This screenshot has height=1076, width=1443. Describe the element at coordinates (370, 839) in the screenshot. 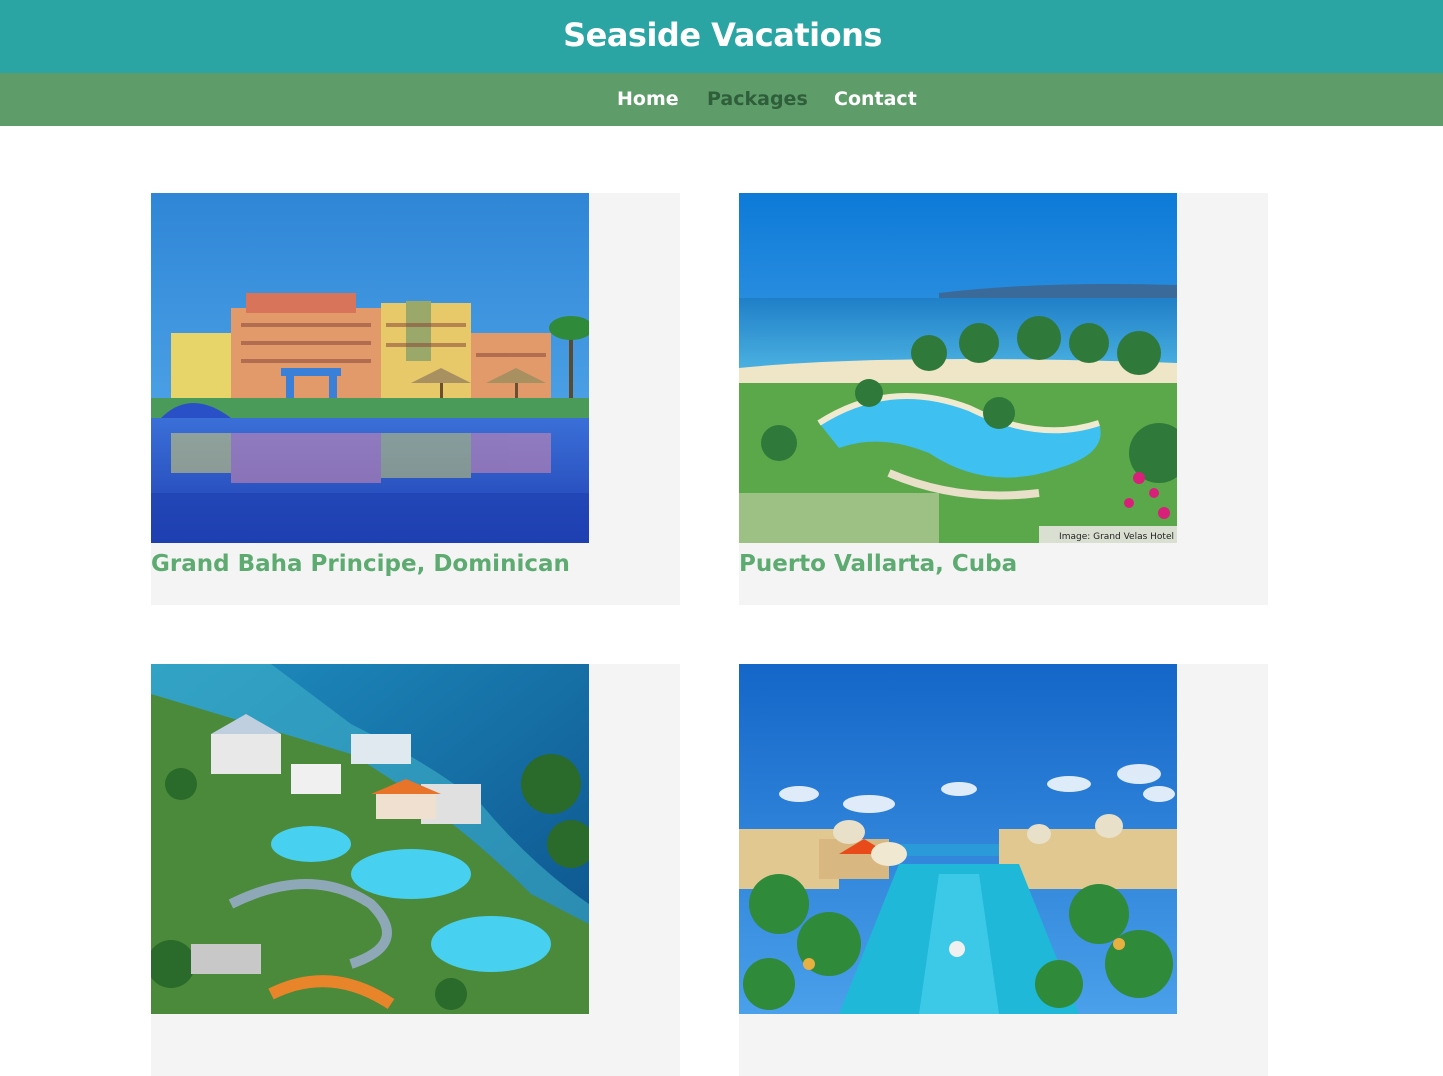

I see `waterpark-resort-aerial-photo` at that location.